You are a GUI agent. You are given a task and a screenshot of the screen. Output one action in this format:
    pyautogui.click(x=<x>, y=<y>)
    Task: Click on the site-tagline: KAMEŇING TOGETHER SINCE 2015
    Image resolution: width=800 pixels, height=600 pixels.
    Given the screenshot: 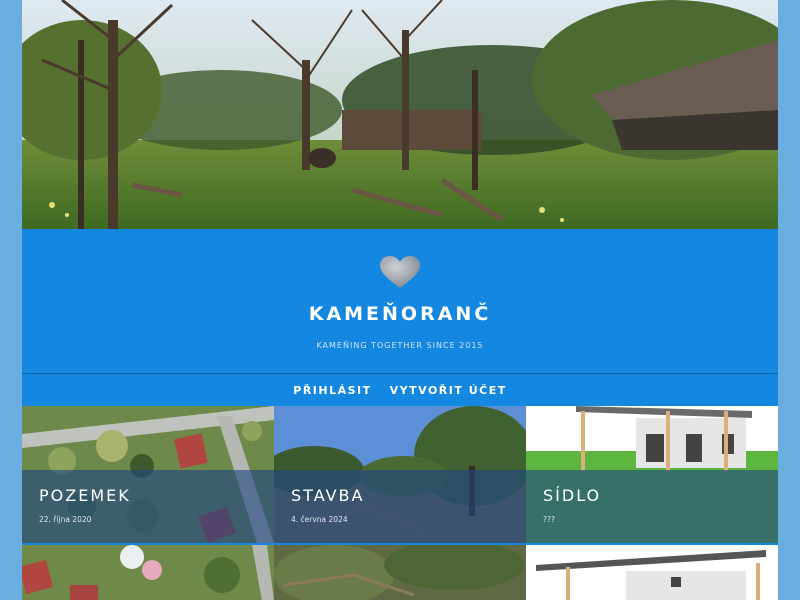 What is the action you would take?
    pyautogui.click(x=400, y=345)
    